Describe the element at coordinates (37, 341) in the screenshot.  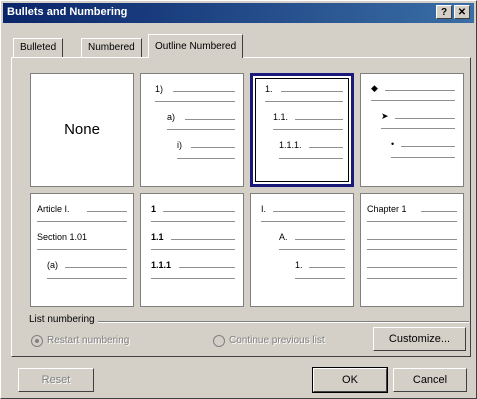
I see `restart-numbering-radio` at that location.